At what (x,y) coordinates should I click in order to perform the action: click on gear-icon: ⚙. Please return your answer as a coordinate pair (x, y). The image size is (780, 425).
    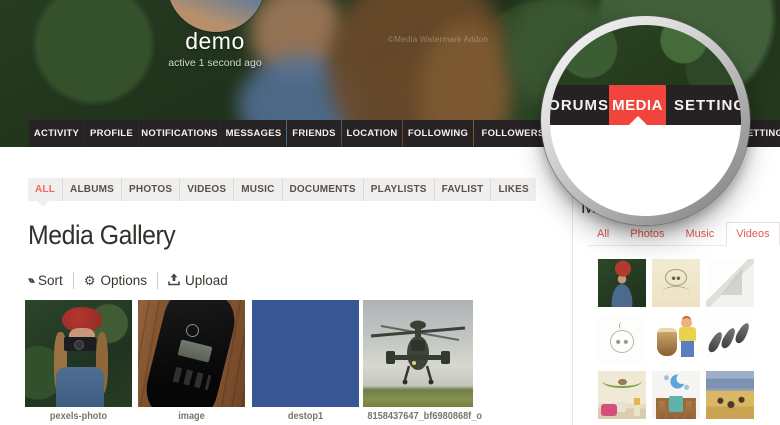
    Looking at the image, I should click on (89, 280).